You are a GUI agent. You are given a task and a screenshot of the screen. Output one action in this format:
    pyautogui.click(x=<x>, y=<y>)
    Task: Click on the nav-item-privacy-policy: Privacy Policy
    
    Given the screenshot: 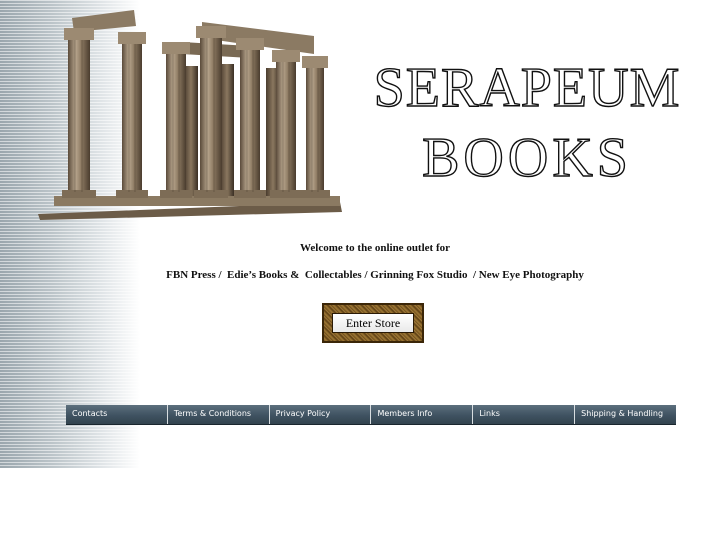 What is the action you would take?
    pyautogui.click(x=320, y=414)
    